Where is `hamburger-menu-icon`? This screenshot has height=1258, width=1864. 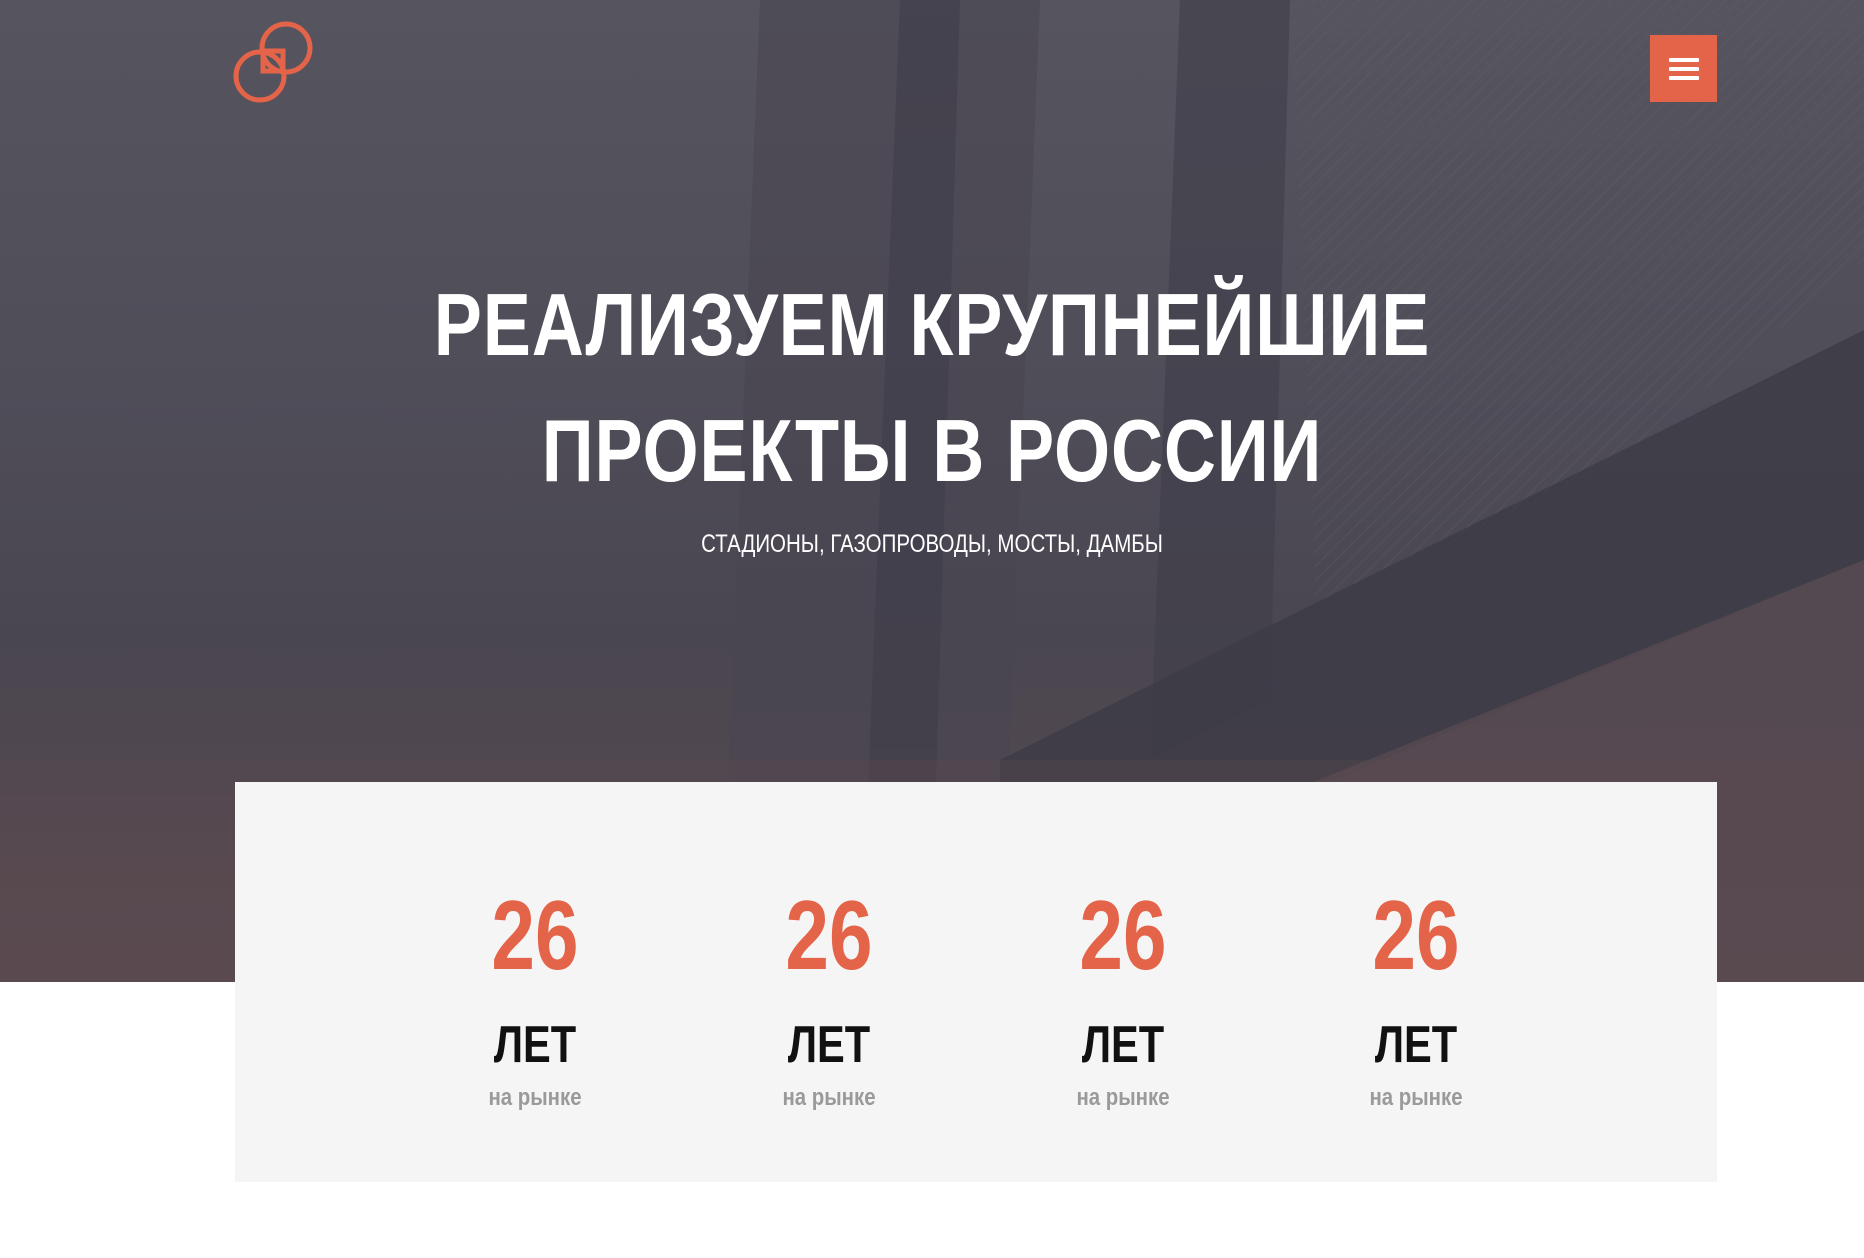 hamburger-menu-icon is located at coordinates (1683, 68).